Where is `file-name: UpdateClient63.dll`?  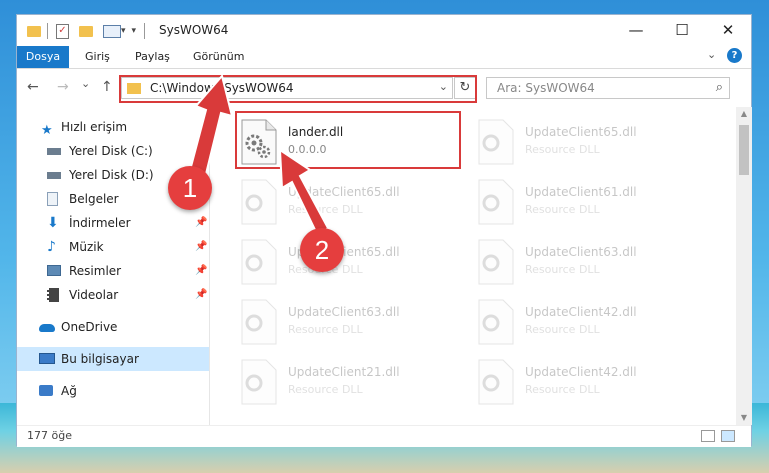 file-name: UpdateClient63.dll is located at coordinates (581, 252).